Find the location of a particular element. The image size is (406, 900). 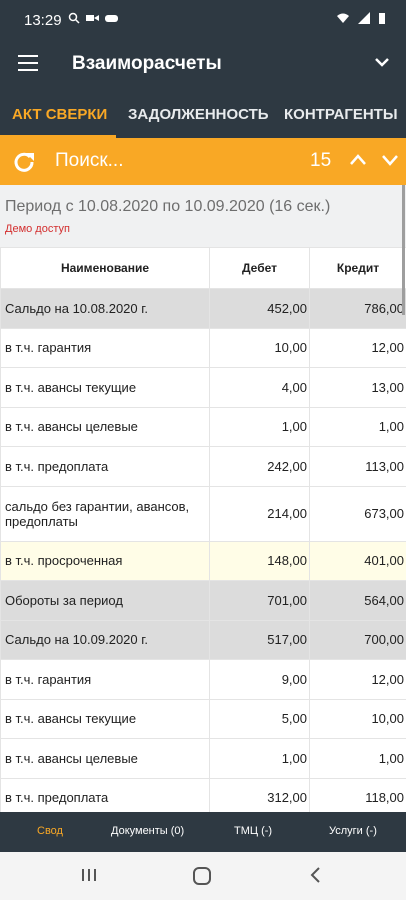

row-debit: 4,00 is located at coordinates (259, 387).